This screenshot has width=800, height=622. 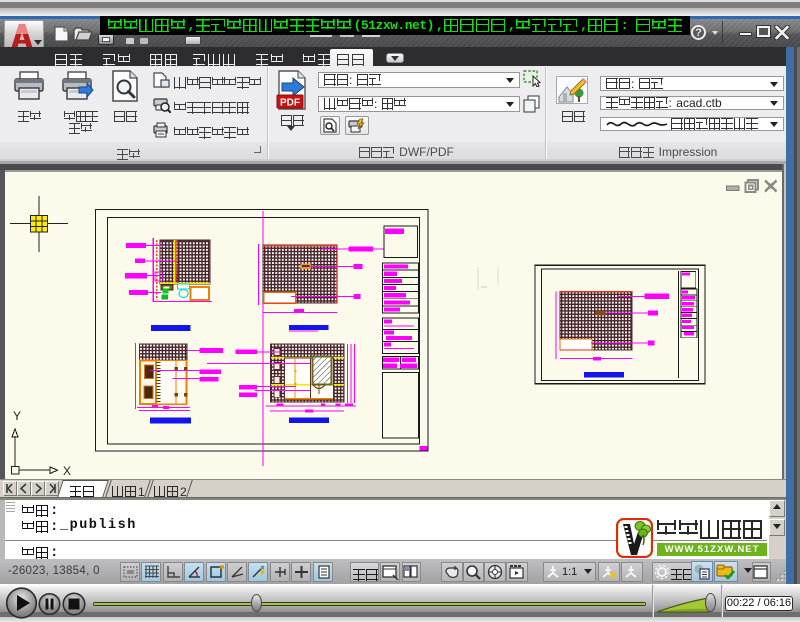 What do you see at coordinates (290, 103) in the screenshot?
I see `svg-text: PDF` at bounding box center [290, 103].